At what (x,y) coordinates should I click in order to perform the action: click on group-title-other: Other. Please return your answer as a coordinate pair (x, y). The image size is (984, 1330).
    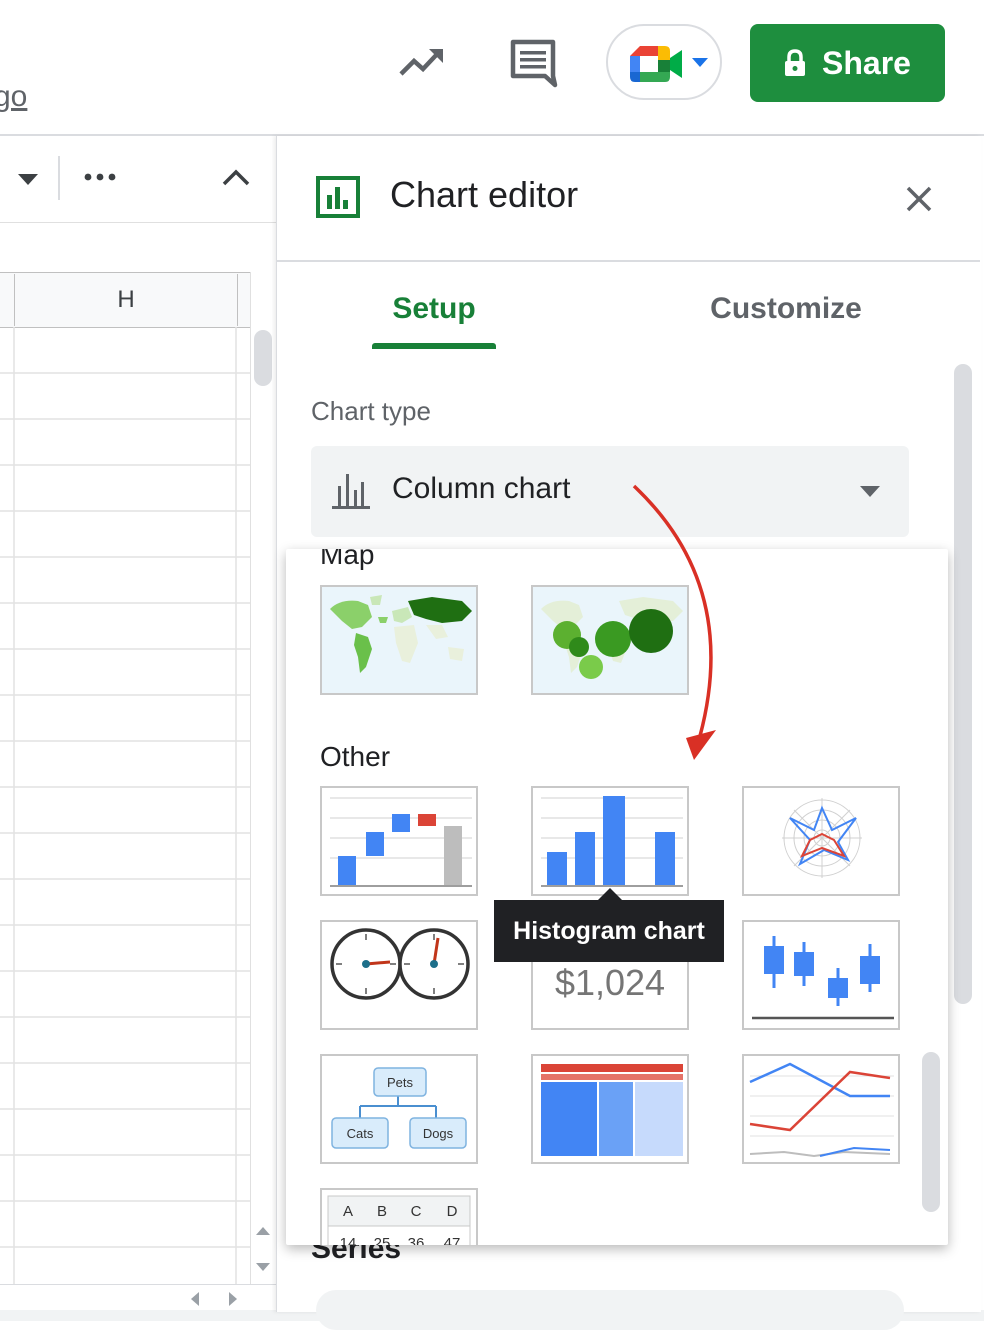
    Looking at the image, I should click on (355, 757).